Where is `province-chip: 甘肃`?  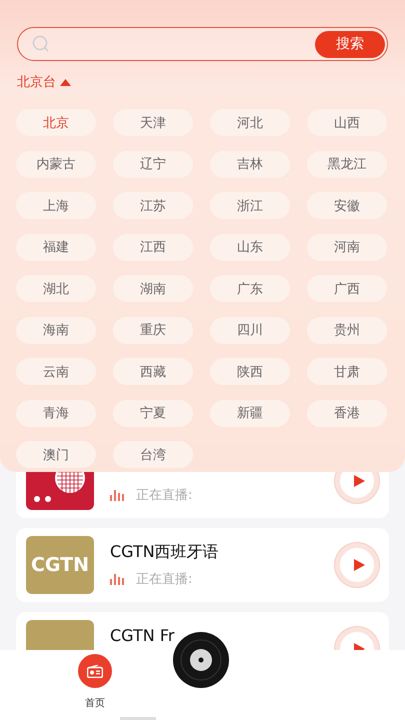
province-chip: 甘肃 is located at coordinates (347, 371).